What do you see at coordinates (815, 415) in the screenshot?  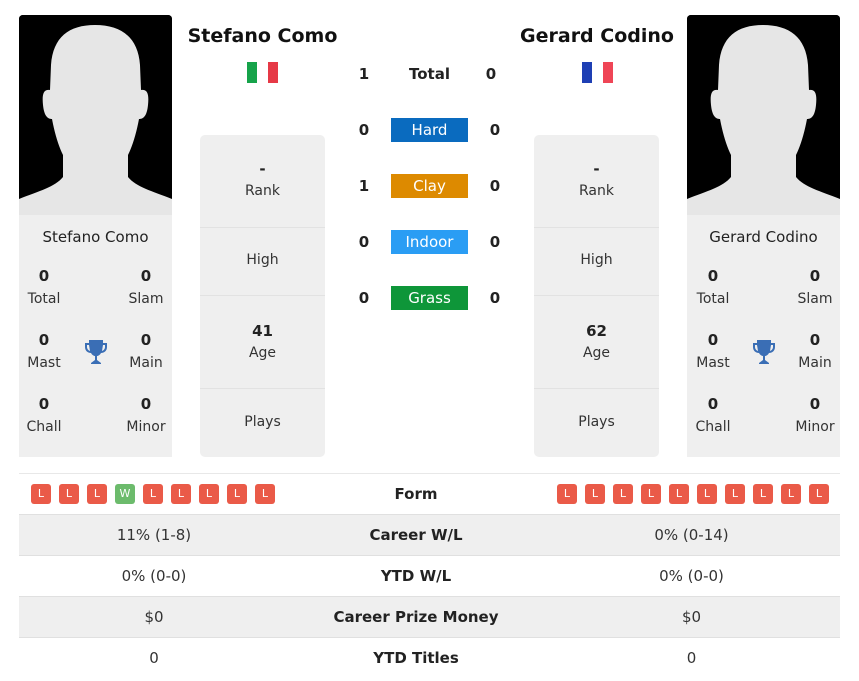 I see `player2-minor-titles: 0 Minor` at bounding box center [815, 415].